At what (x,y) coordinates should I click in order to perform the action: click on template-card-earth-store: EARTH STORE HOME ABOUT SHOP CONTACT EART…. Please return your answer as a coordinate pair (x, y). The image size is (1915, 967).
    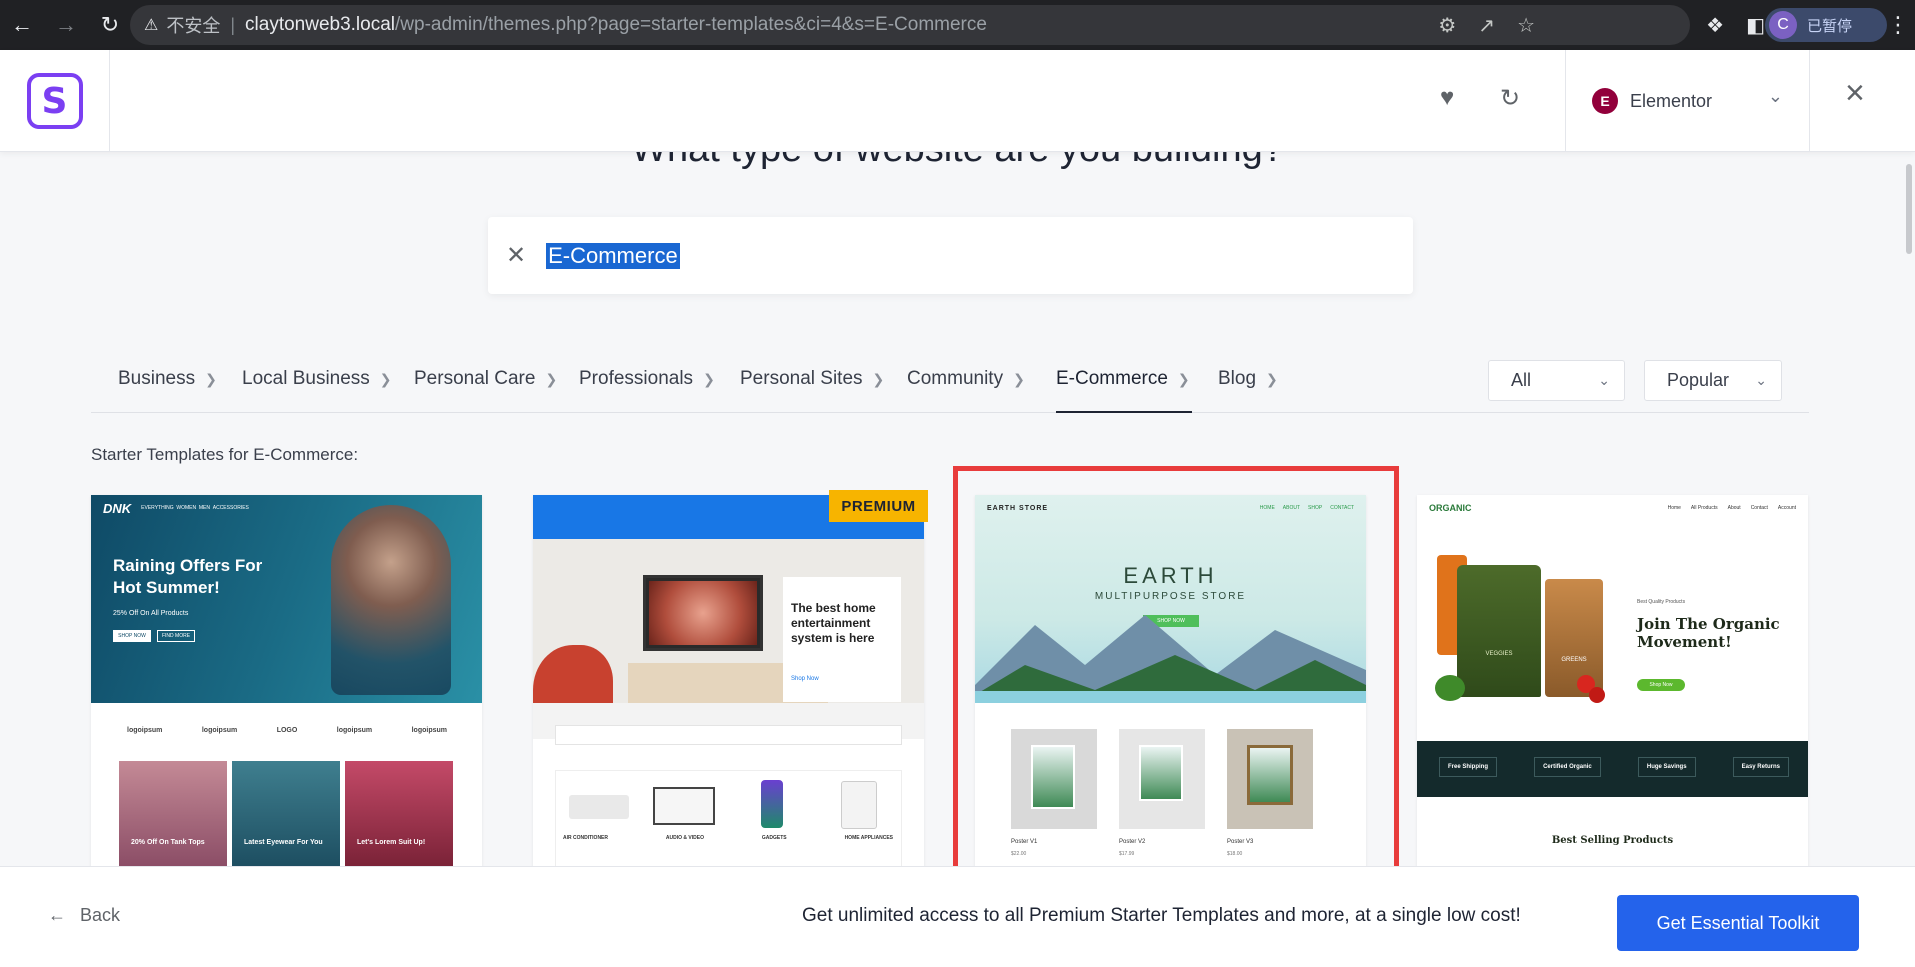
    Looking at the image, I should click on (1170, 681).